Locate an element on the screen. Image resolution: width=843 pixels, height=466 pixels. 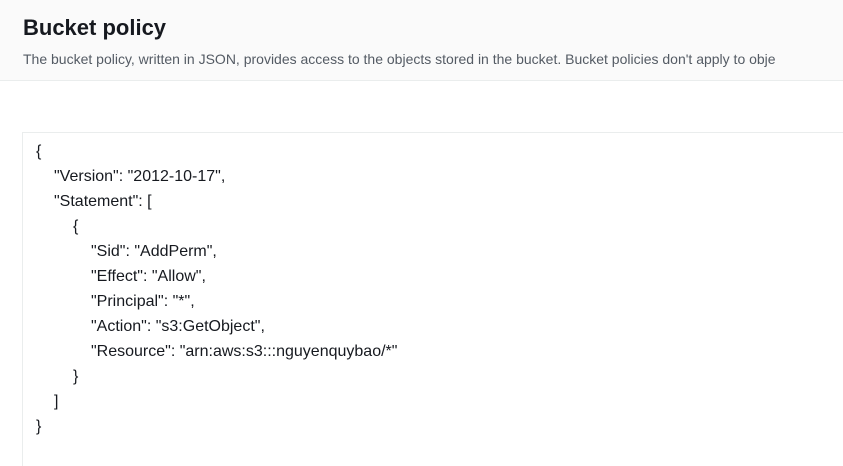
code-line: "Principal": "*", is located at coordinates (143, 301).